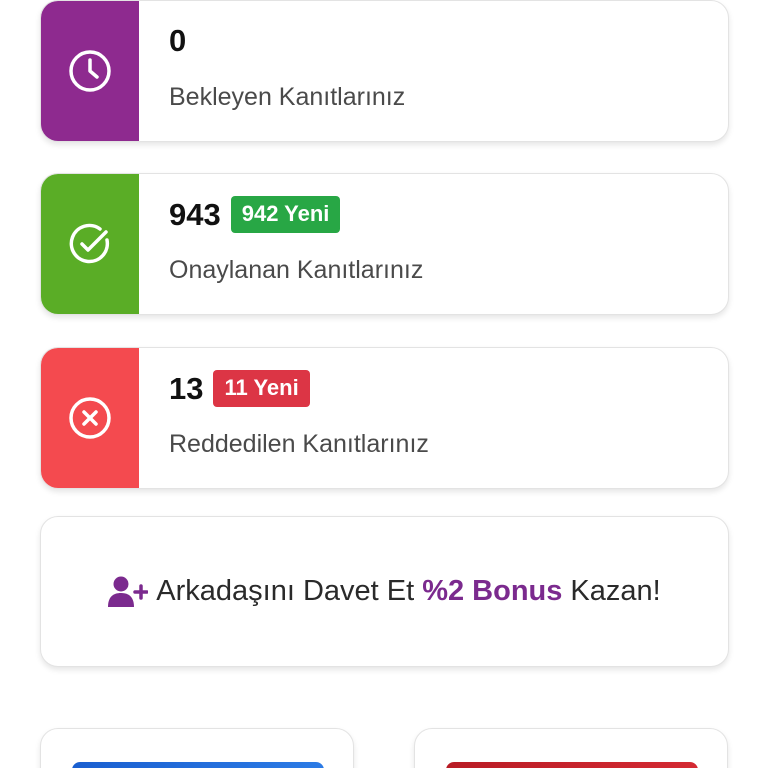 This screenshot has height=768, width=768. What do you see at coordinates (128, 591) in the screenshot?
I see `user-plus-icon` at bounding box center [128, 591].